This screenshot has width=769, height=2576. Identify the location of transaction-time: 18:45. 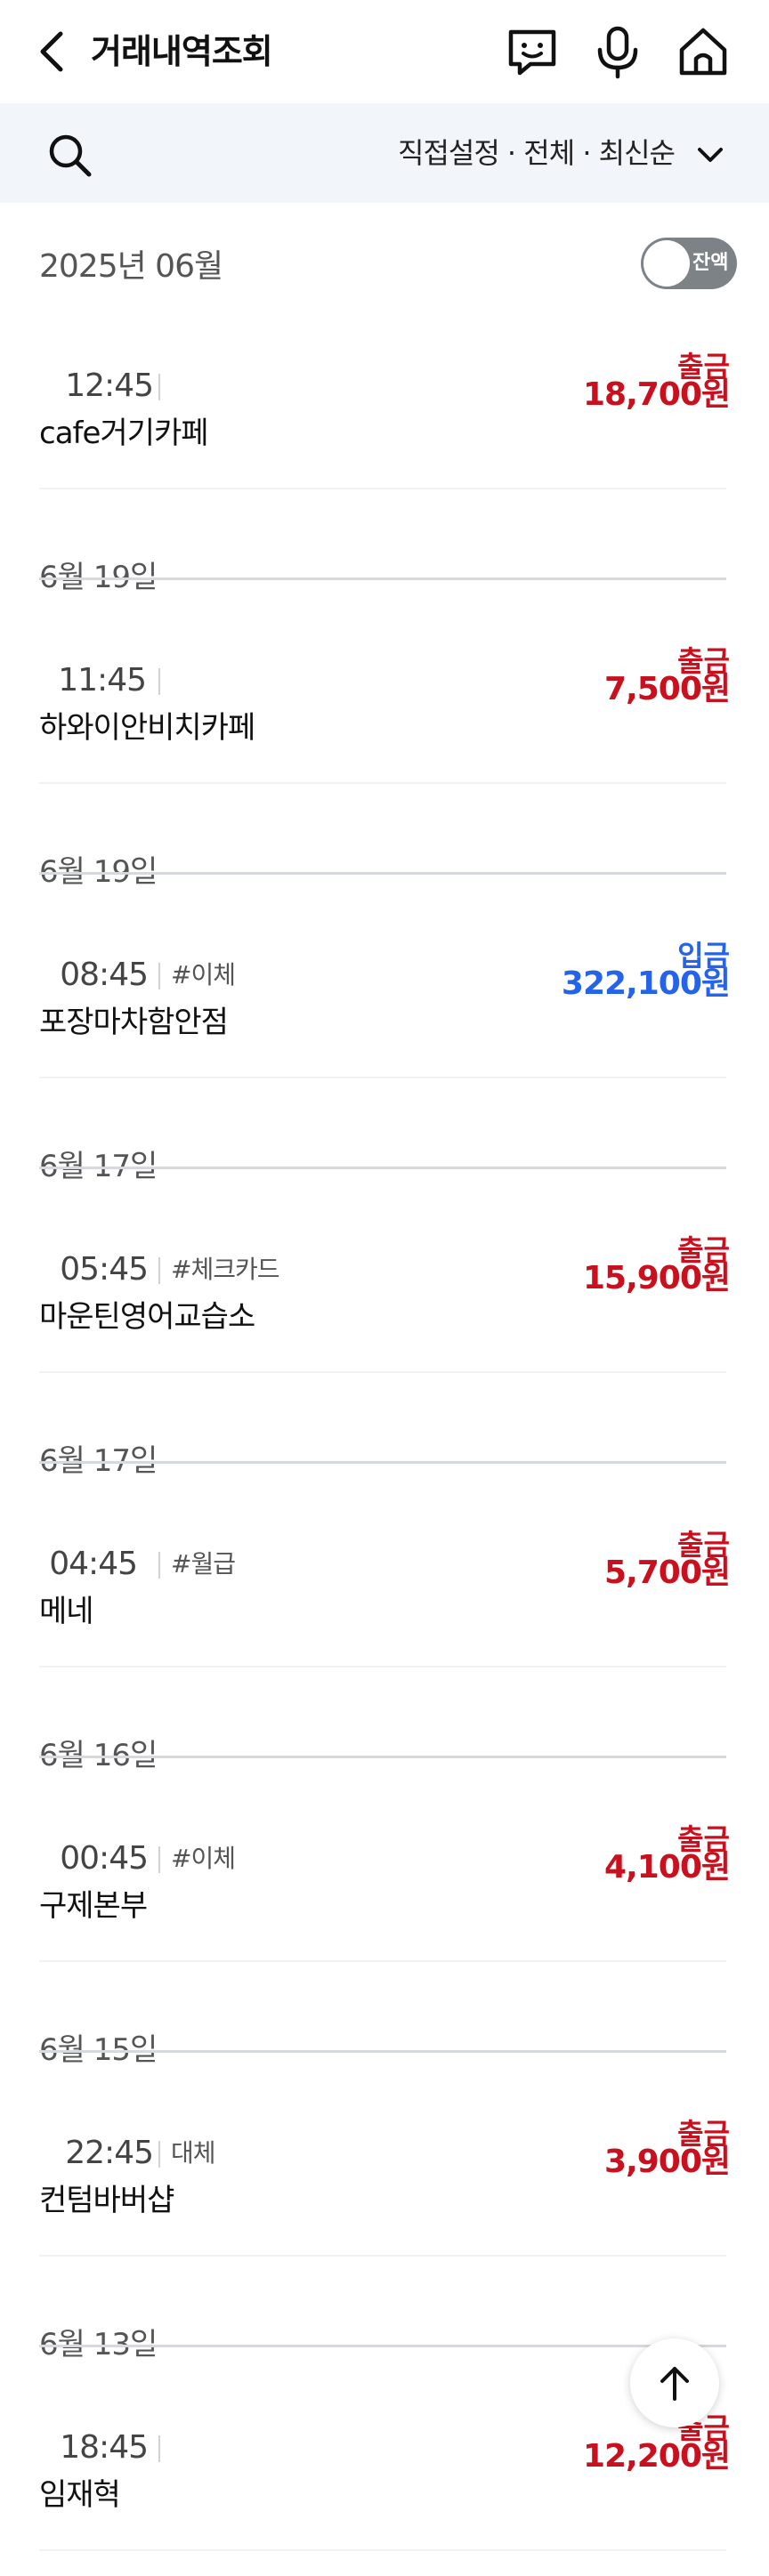
(104, 2447).